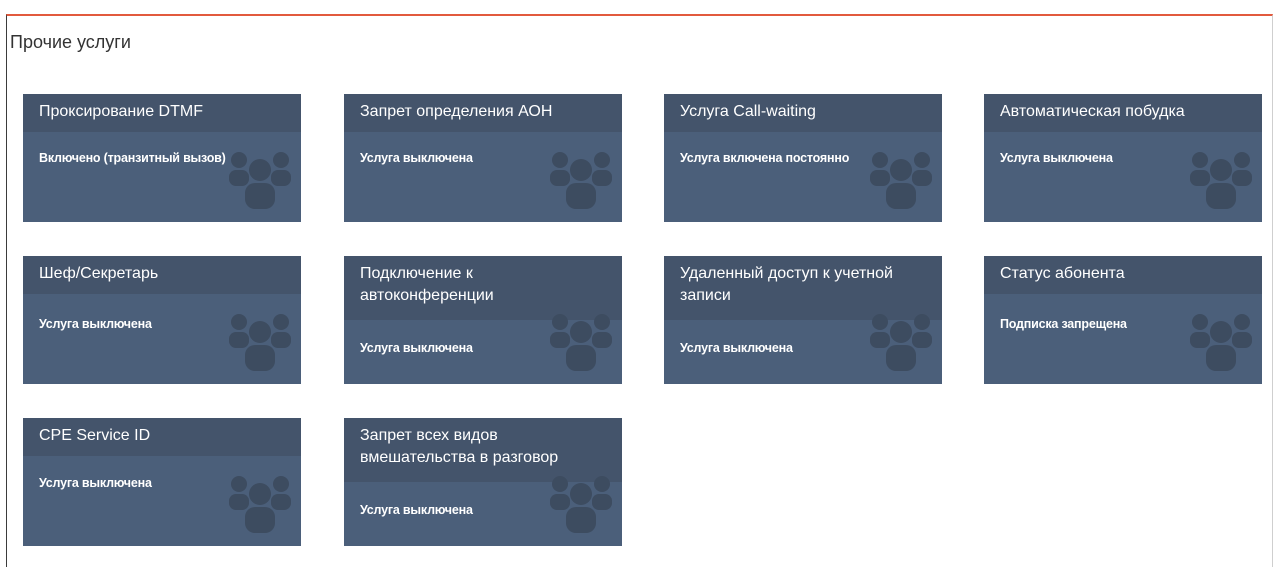 The image size is (1273, 567). What do you see at coordinates (162, 437) in the screenshot?
I see `service-tile-title: CPE Service ID` at bounding box center [162, 437].